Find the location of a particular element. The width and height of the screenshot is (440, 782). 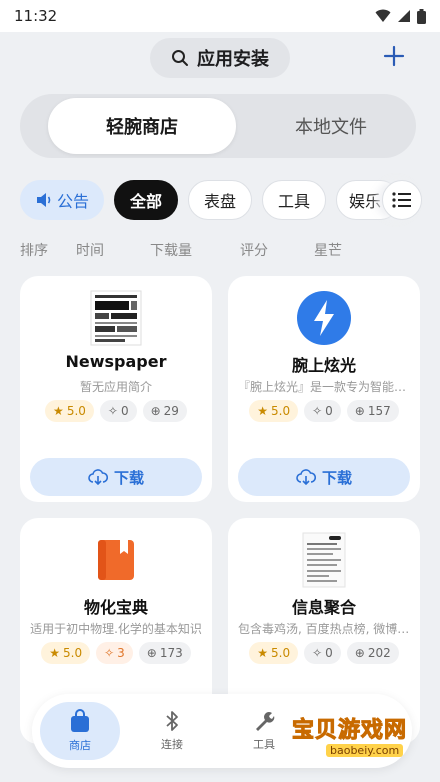

watermark-brand: 宝贝游戏网 is located at coordinates (349, 731).